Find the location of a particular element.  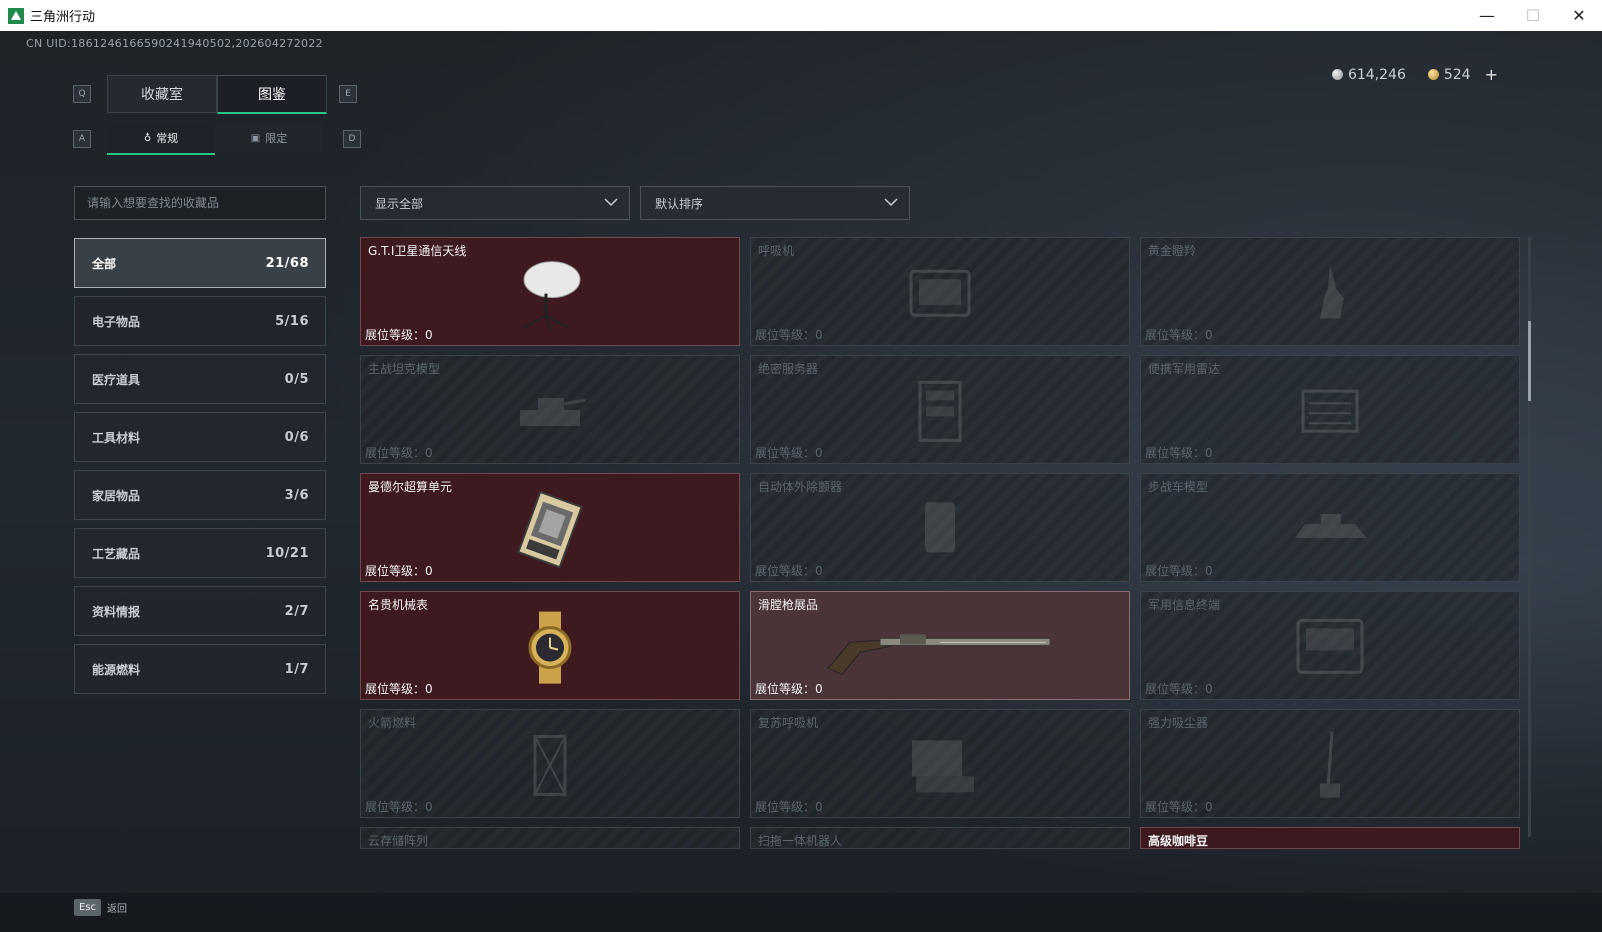

tank-model-icon is located at coordinates (553, 411).